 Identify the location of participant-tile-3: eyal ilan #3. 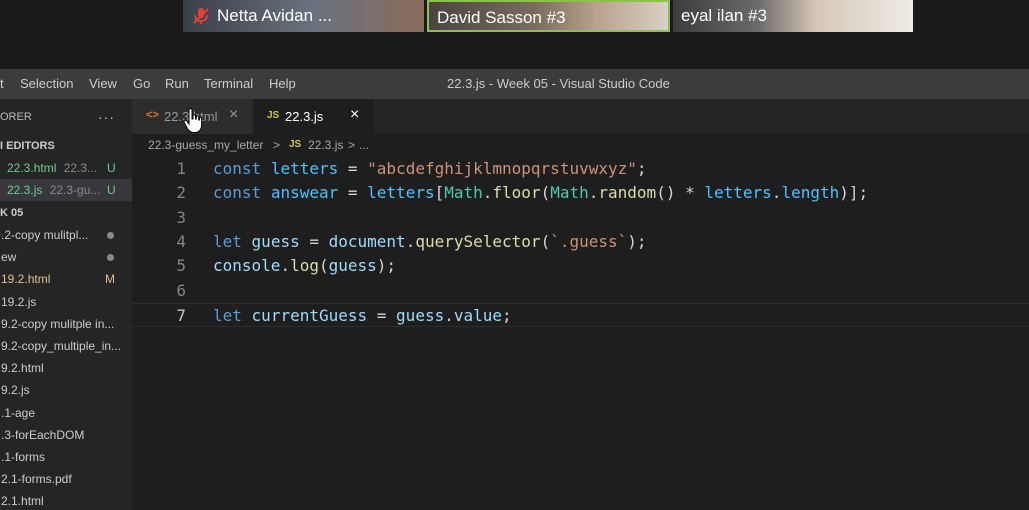
(793, 16).